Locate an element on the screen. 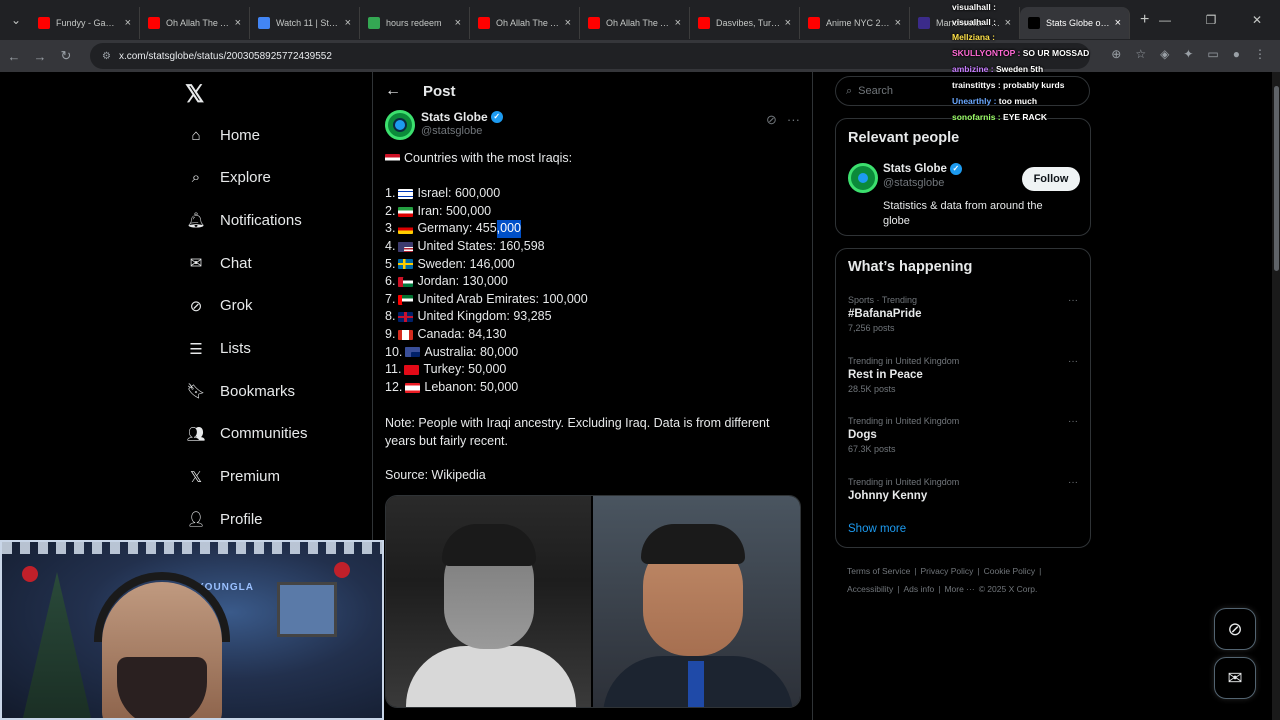 The height and width of the screenshot is (720, 1280). post-photo-left is located at coordinates (489, 601).